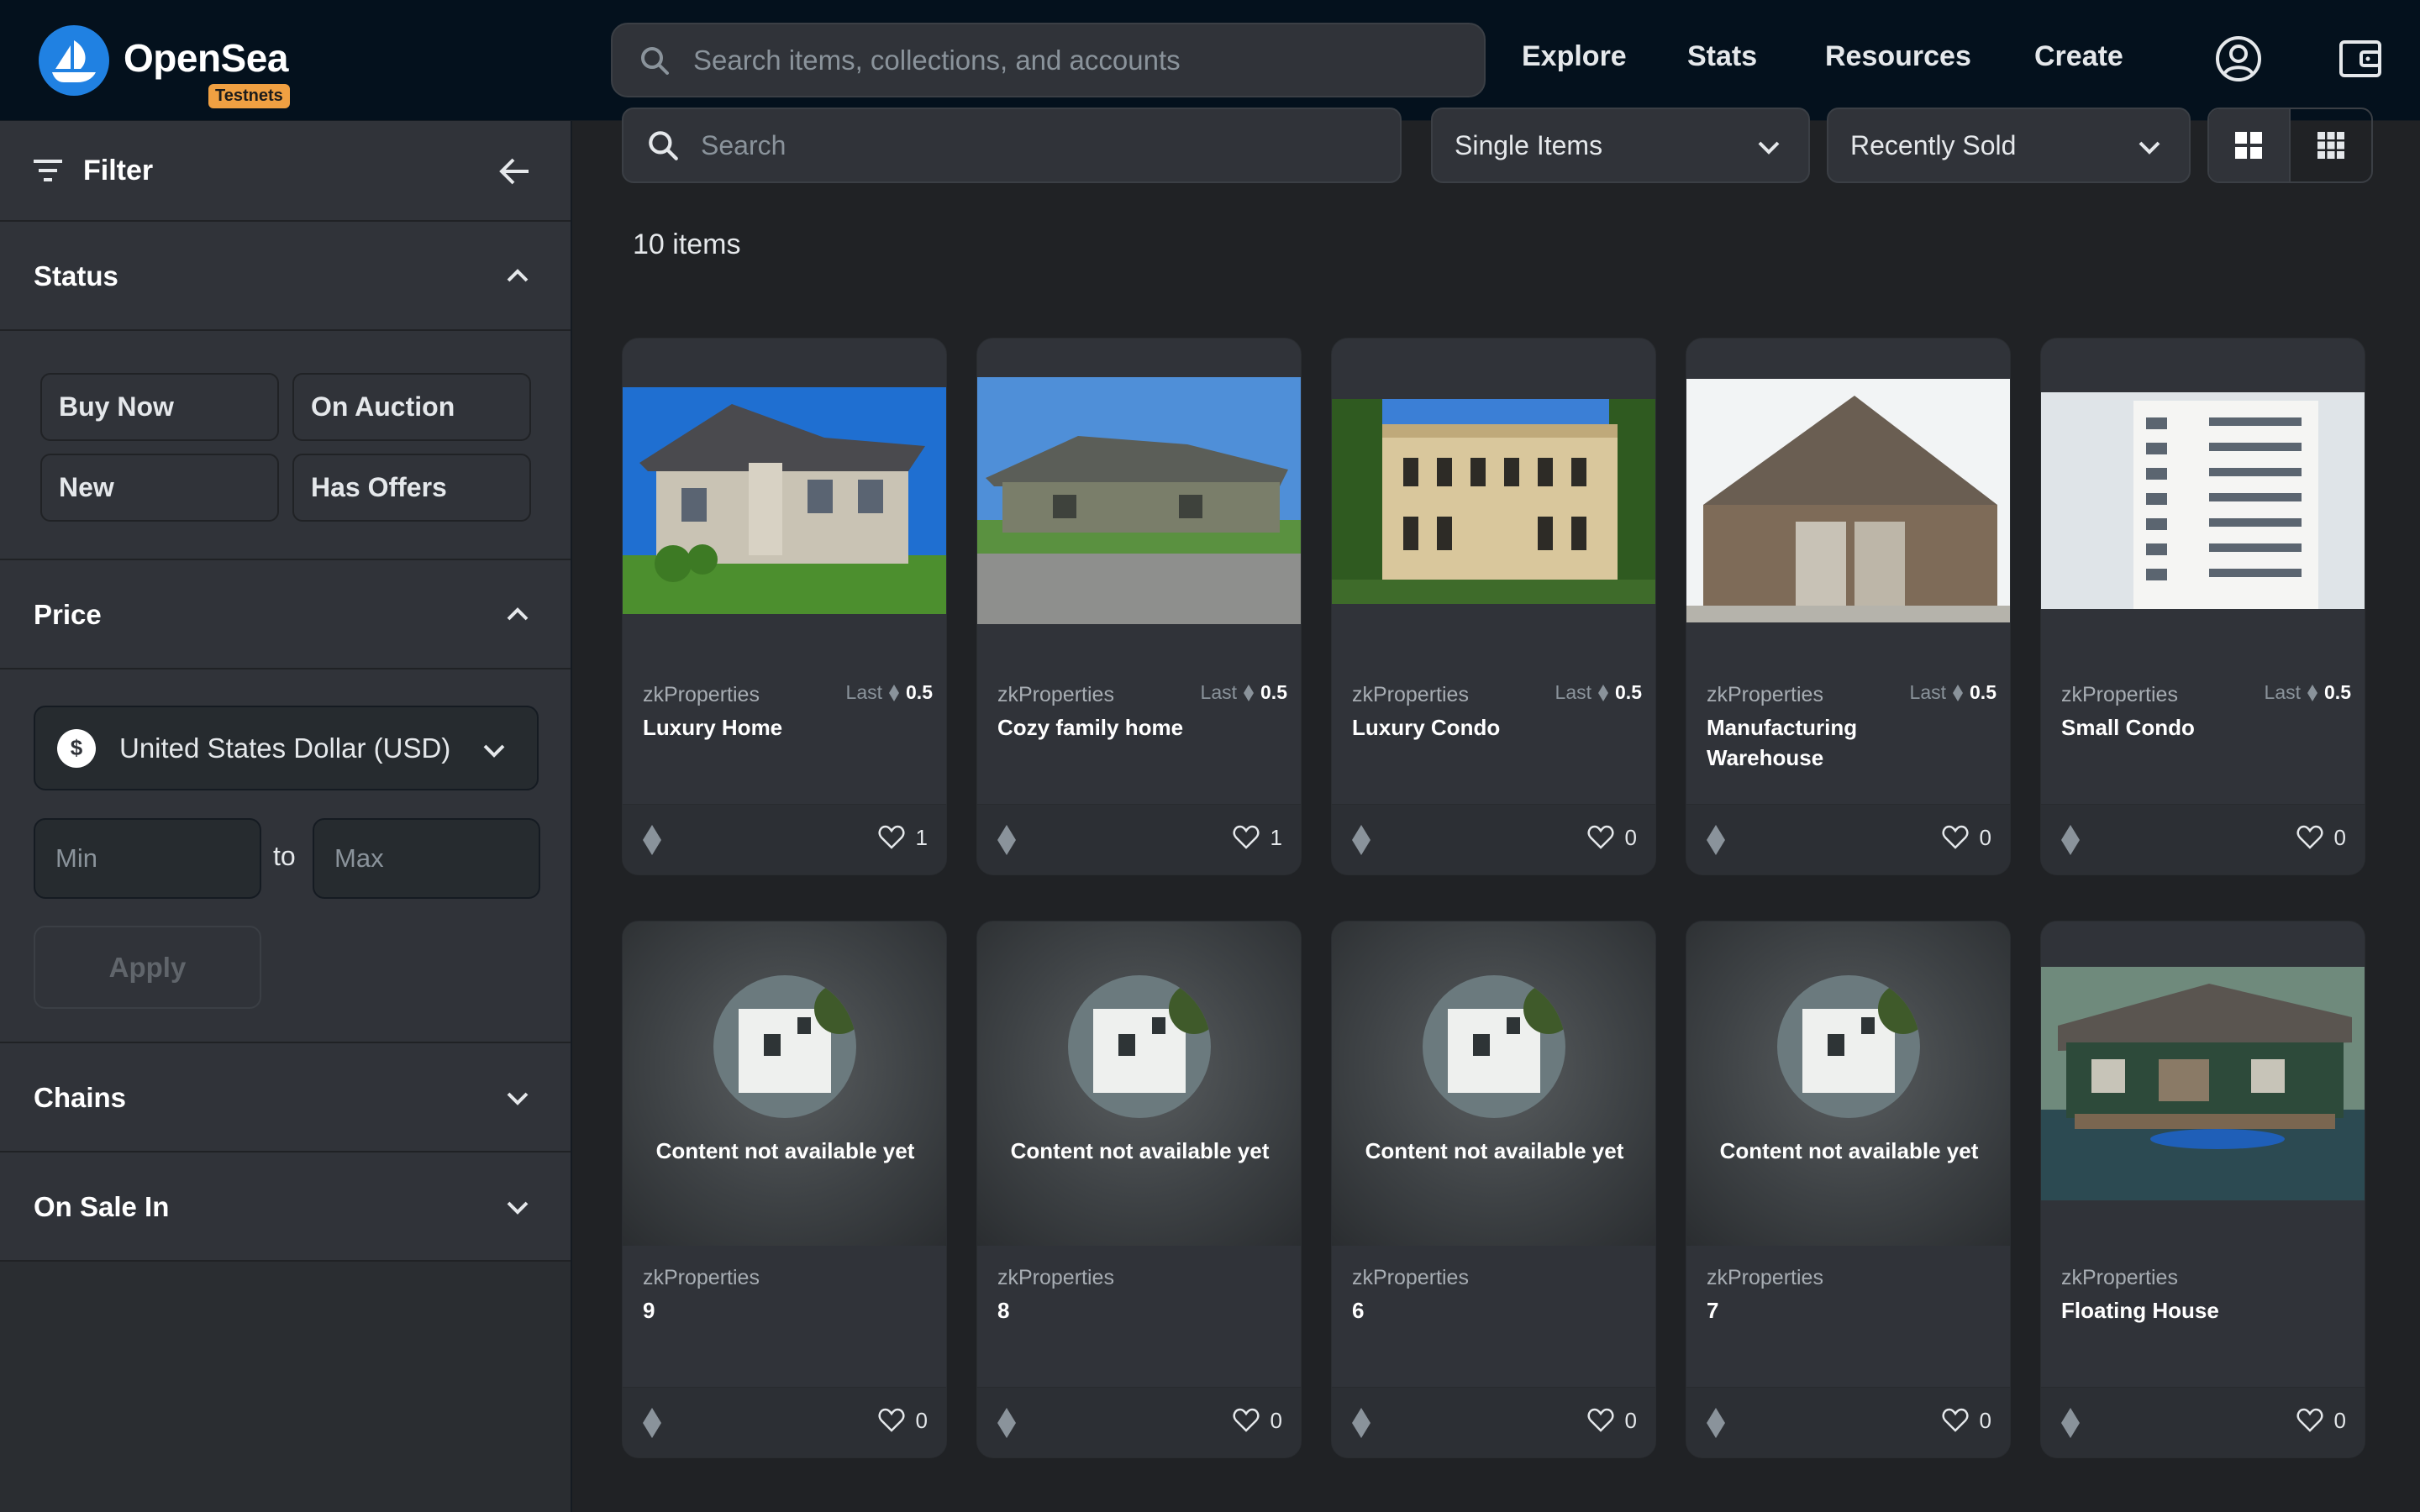  I want to click on chip-on-auction: On Auction, so click(412, 407).